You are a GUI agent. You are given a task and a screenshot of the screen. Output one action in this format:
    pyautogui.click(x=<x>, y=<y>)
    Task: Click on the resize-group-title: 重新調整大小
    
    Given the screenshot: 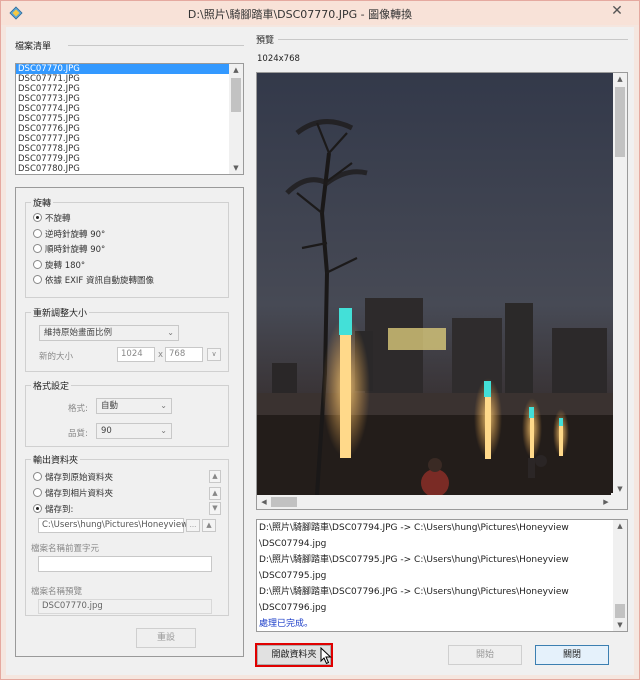 What is the action you would take?
    pyautogui.click(x=60, y=312)
    